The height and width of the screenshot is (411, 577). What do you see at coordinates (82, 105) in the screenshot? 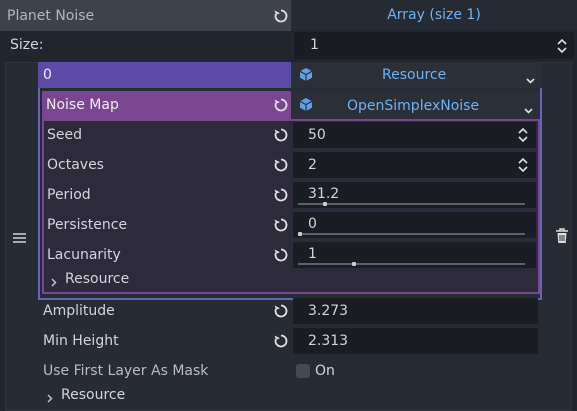
I see `noise-map-label: Noise Map` at bounding box center [82, 105].